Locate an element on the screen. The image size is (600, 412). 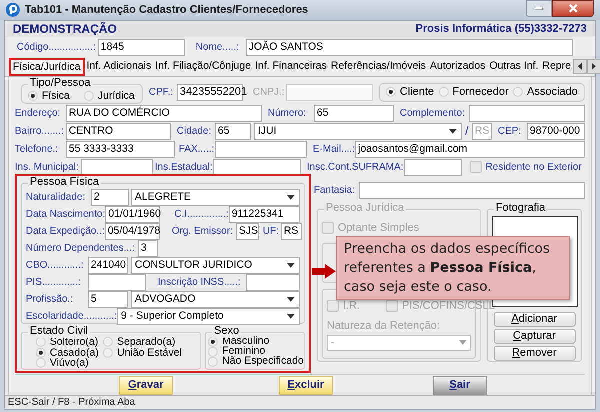
input-field: 55 3333-3333 is located at coordinates (120, 149).